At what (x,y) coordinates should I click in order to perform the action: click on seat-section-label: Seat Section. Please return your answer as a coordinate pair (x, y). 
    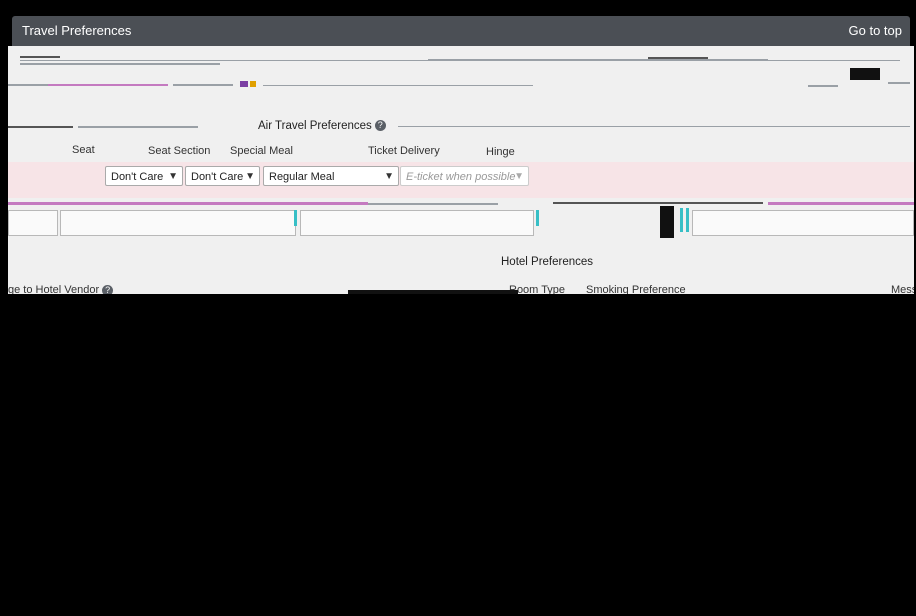
    Looking at the image, I should click on (179, 151).